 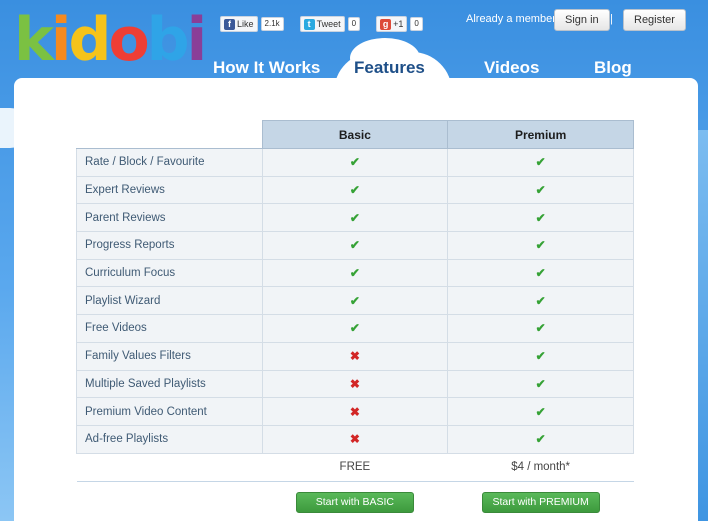 What do you see at coordinates (89, 40) in the screenshot?
I see `logo-letter: d` at bounding box center [89, 40].